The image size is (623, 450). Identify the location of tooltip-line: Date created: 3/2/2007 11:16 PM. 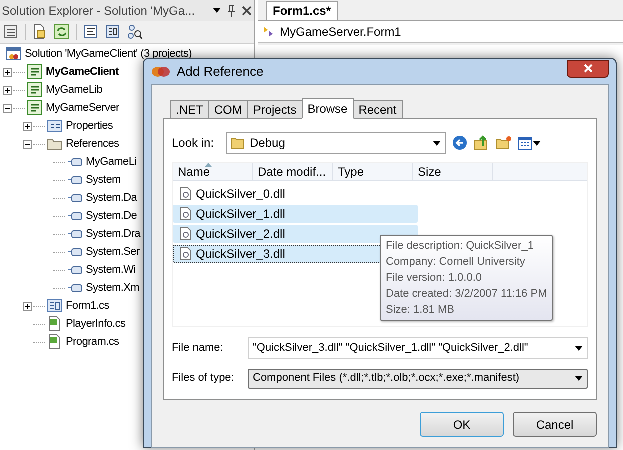
(467, 294).